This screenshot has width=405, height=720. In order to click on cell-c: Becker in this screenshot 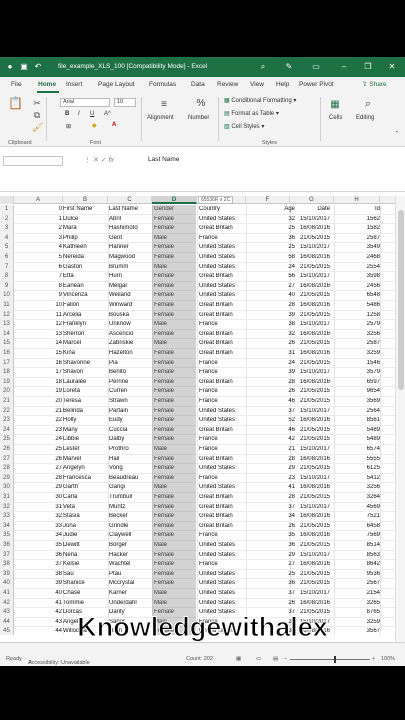, I will do `click(130, 516)`.